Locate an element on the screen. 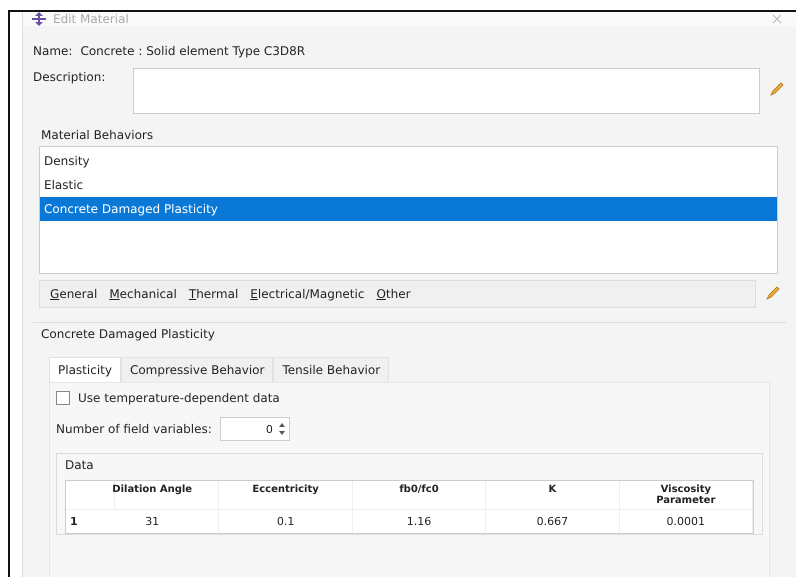 The height and width of the screenshot is (577, 796). list-item: Elastic is located at coordinates (408, 185).